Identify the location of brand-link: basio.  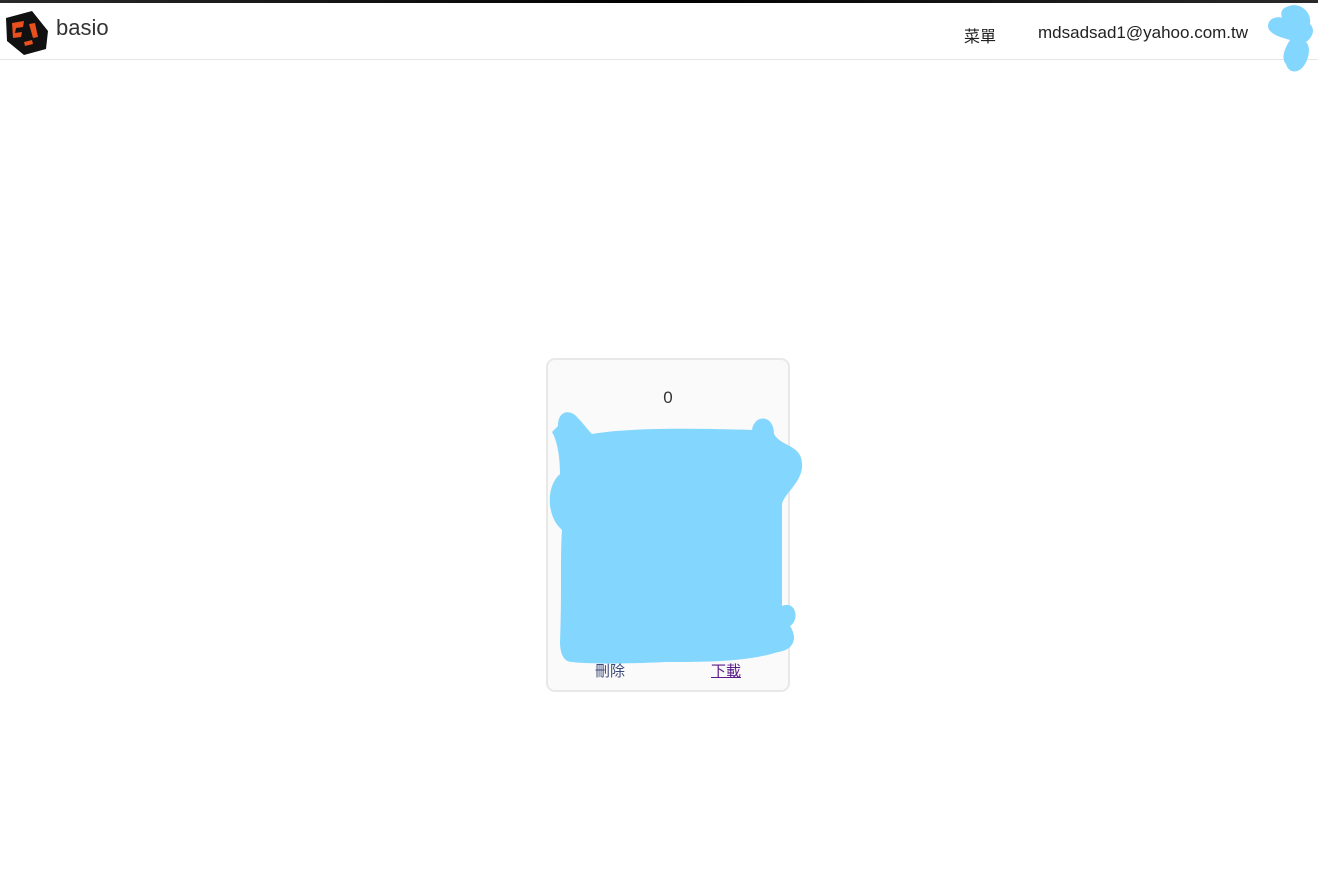
(55, 33).